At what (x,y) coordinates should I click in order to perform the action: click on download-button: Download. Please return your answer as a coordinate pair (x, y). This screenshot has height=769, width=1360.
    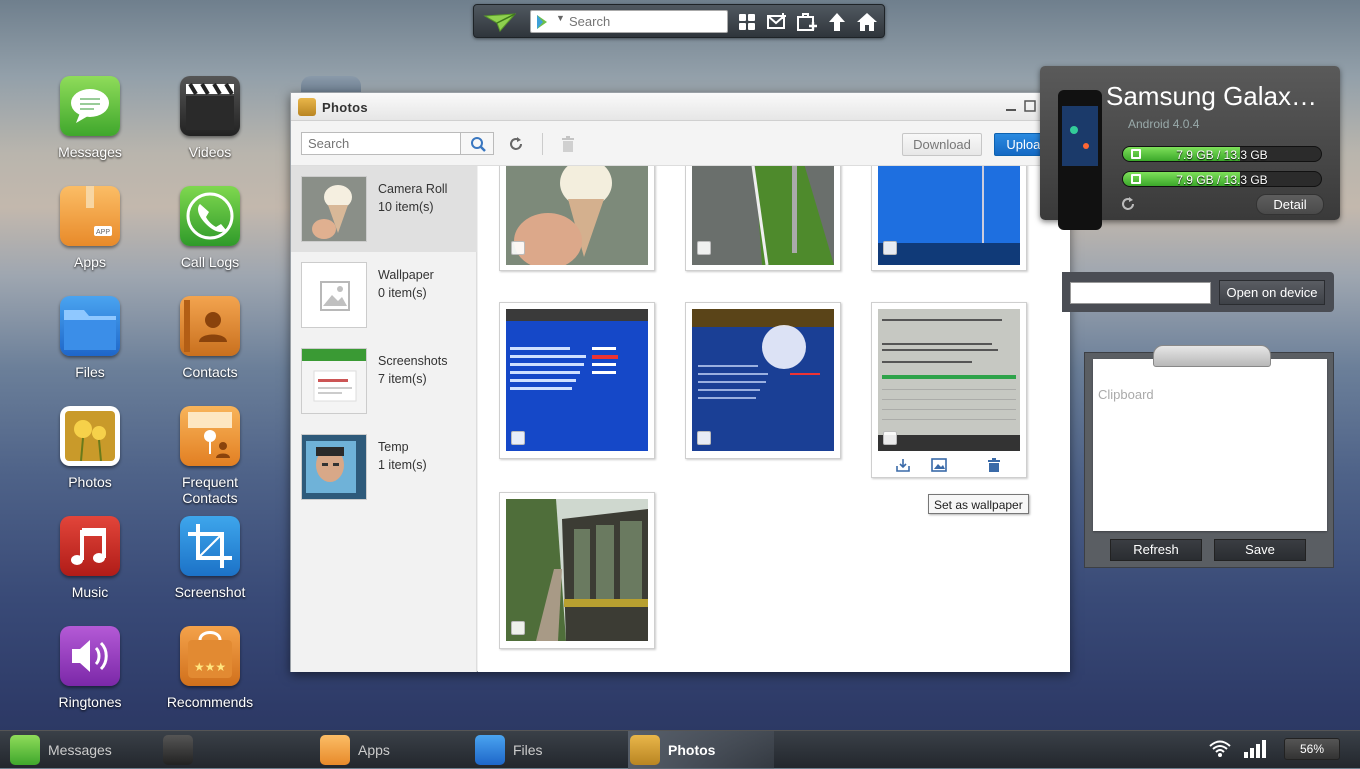
    Looking at the image, I should click on (942, 144).